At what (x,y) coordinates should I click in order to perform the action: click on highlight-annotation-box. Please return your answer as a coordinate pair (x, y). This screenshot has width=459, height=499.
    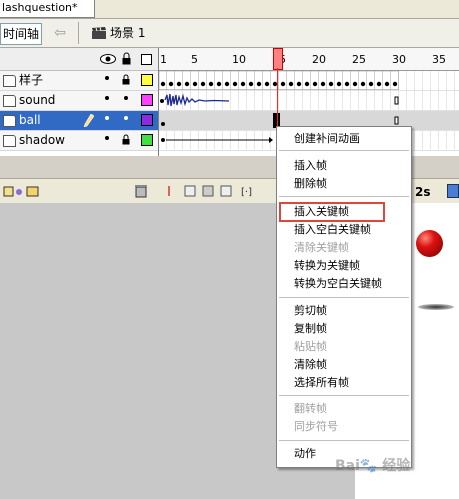
    Looking at the image, I should click on (332, 212).